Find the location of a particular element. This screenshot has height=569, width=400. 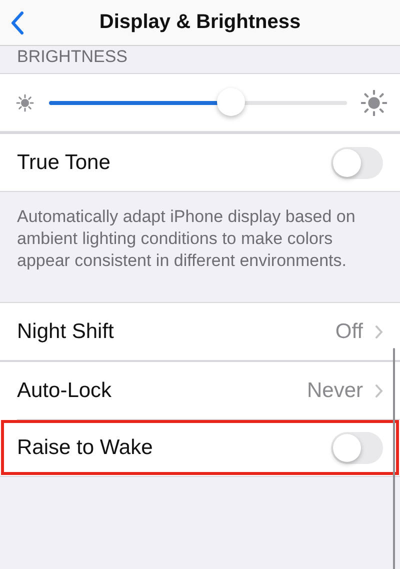

row-label: Auto-Lock is located at coordinates (65, 390).